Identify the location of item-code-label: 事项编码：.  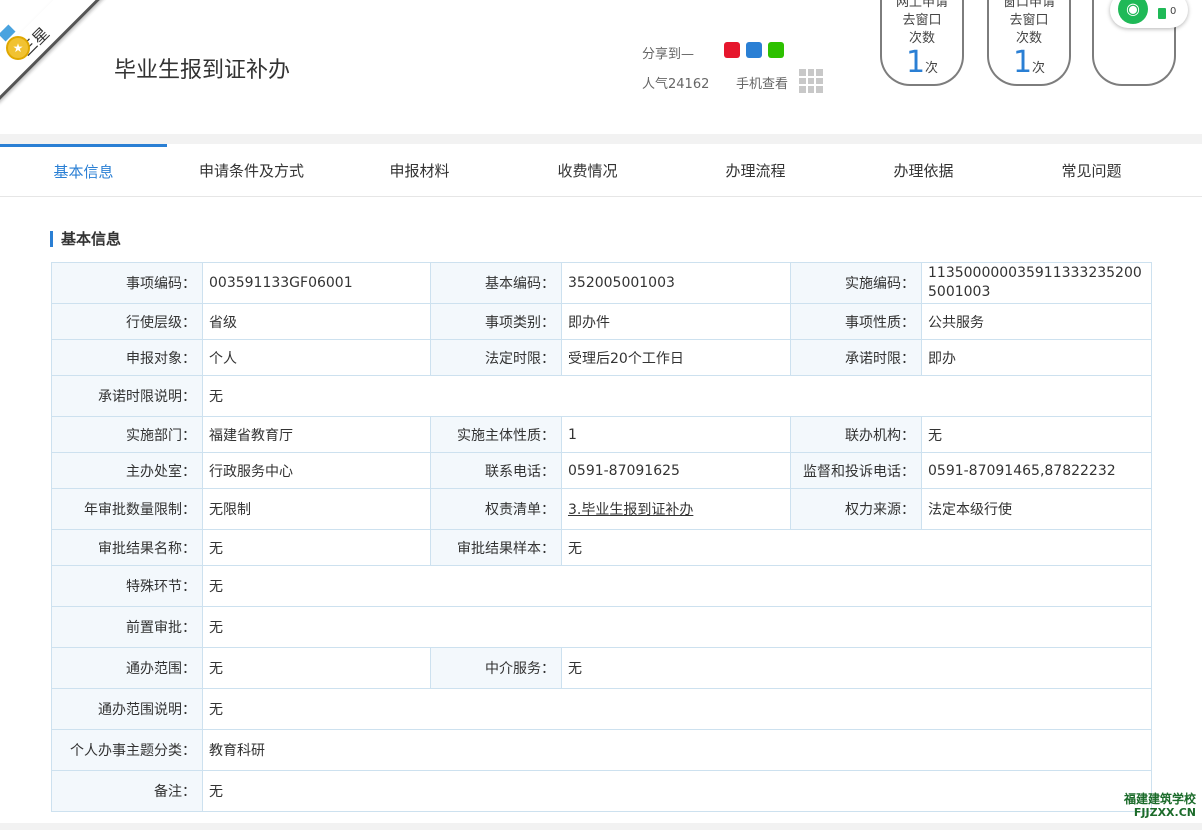
(127, 283).